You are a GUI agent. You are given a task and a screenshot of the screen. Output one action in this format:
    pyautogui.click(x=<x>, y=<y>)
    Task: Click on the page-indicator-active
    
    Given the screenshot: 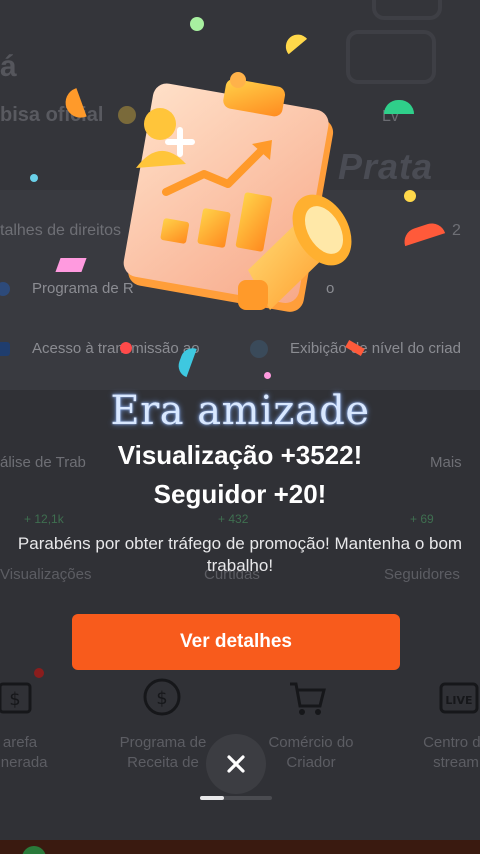 What is the action you would take?
    pyautogui.click(x=212, y=798)
    